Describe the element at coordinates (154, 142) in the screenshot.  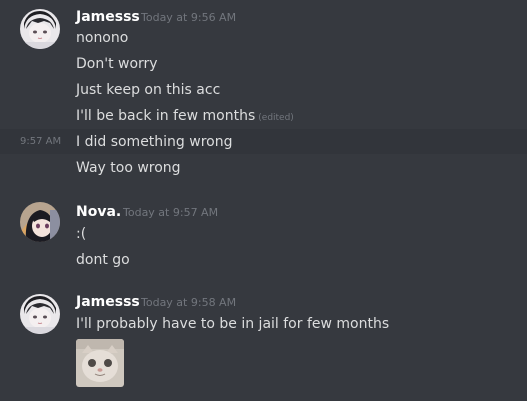
I see `message-text: I did something wrong` at that location.